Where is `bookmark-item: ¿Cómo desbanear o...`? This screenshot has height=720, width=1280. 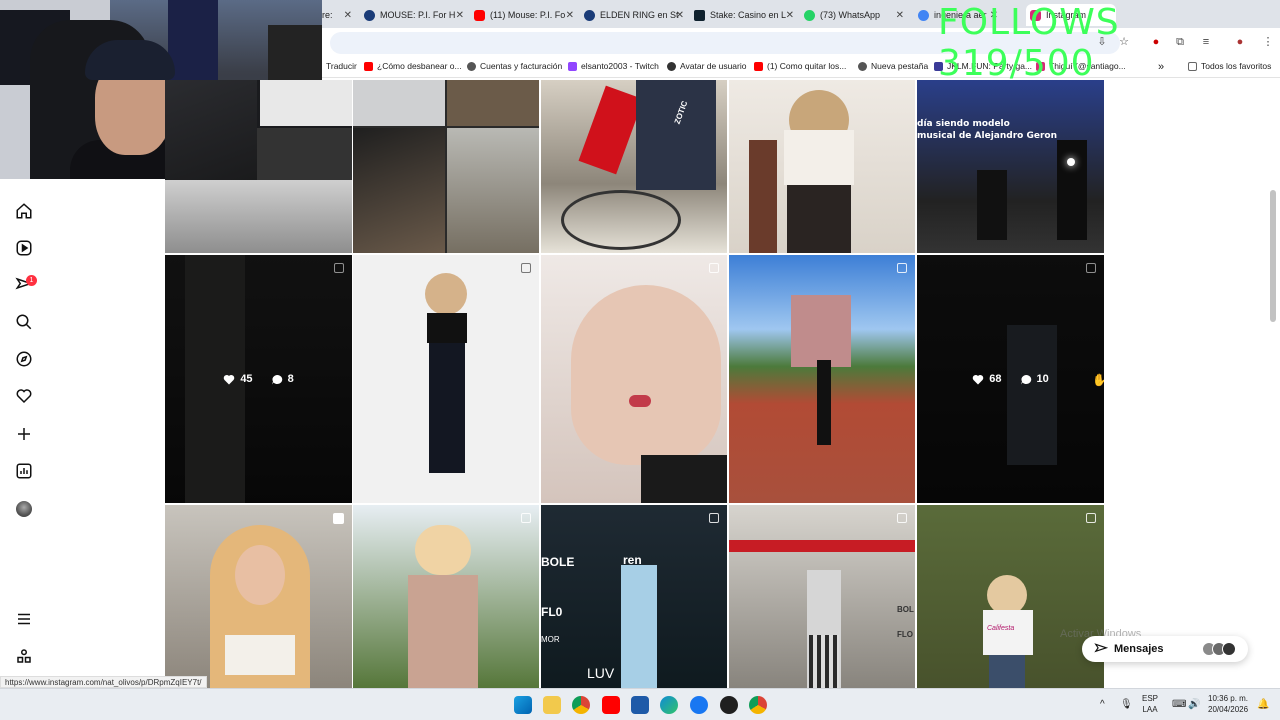
bookmark-item: ¿Cómo desbanear o... is located at coordinates (413, 66).